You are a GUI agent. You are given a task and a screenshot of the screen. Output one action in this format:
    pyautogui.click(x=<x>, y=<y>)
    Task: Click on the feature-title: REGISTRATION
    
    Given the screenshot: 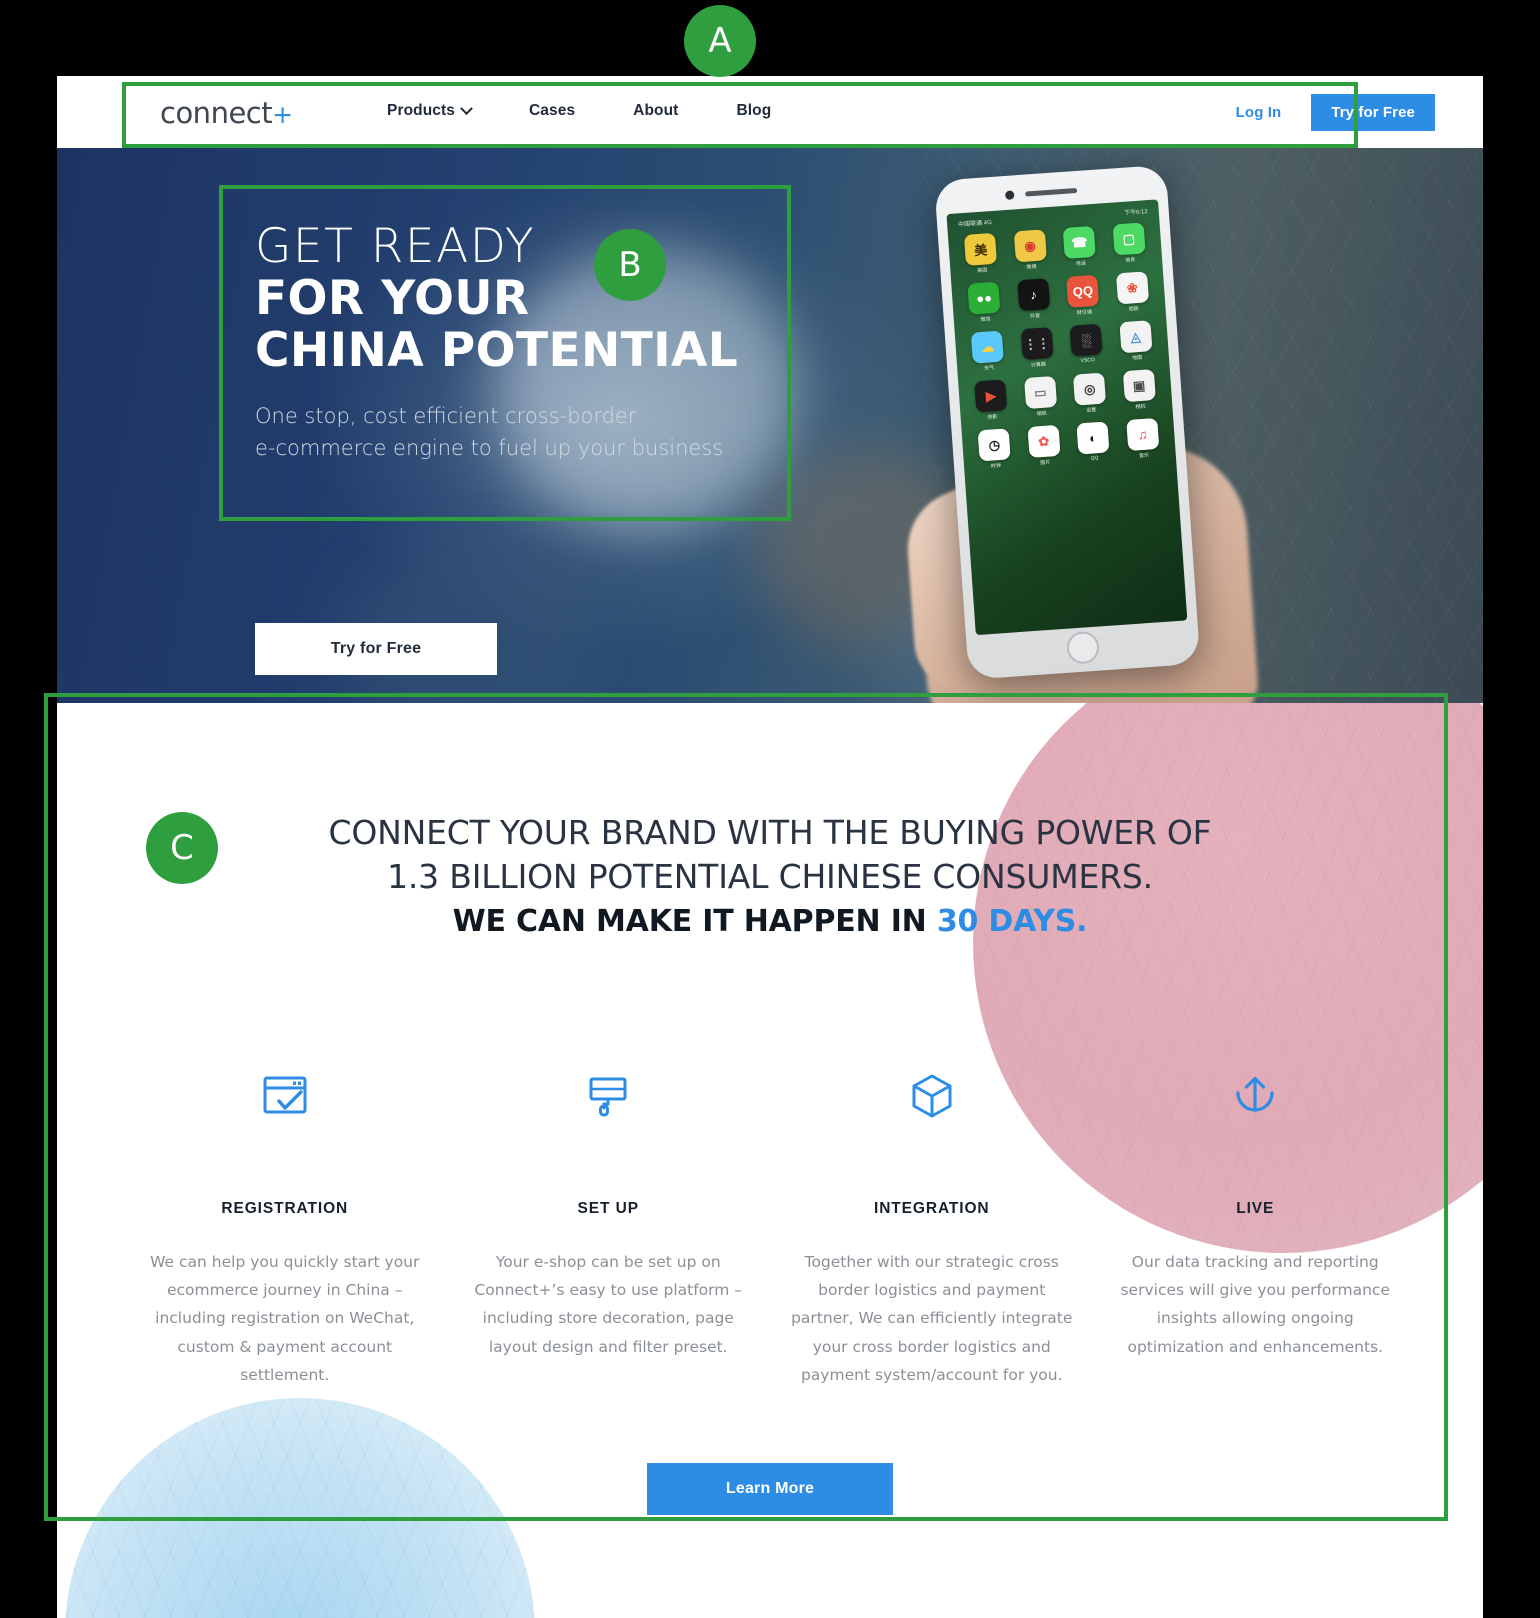 What is the action you would take?
    pyautogui.click(x=285, y=1208)
    